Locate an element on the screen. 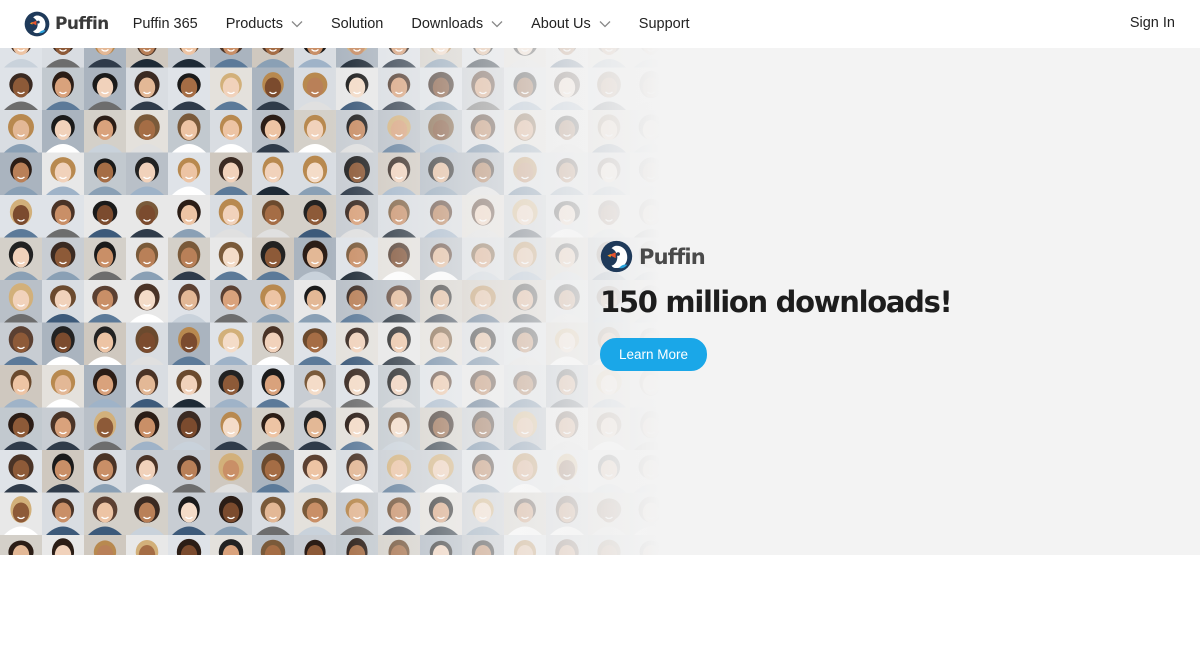 This screenshot has width=1200, height=657. nav-item-label: Puffin 365 is located at coordinates (165, 24).